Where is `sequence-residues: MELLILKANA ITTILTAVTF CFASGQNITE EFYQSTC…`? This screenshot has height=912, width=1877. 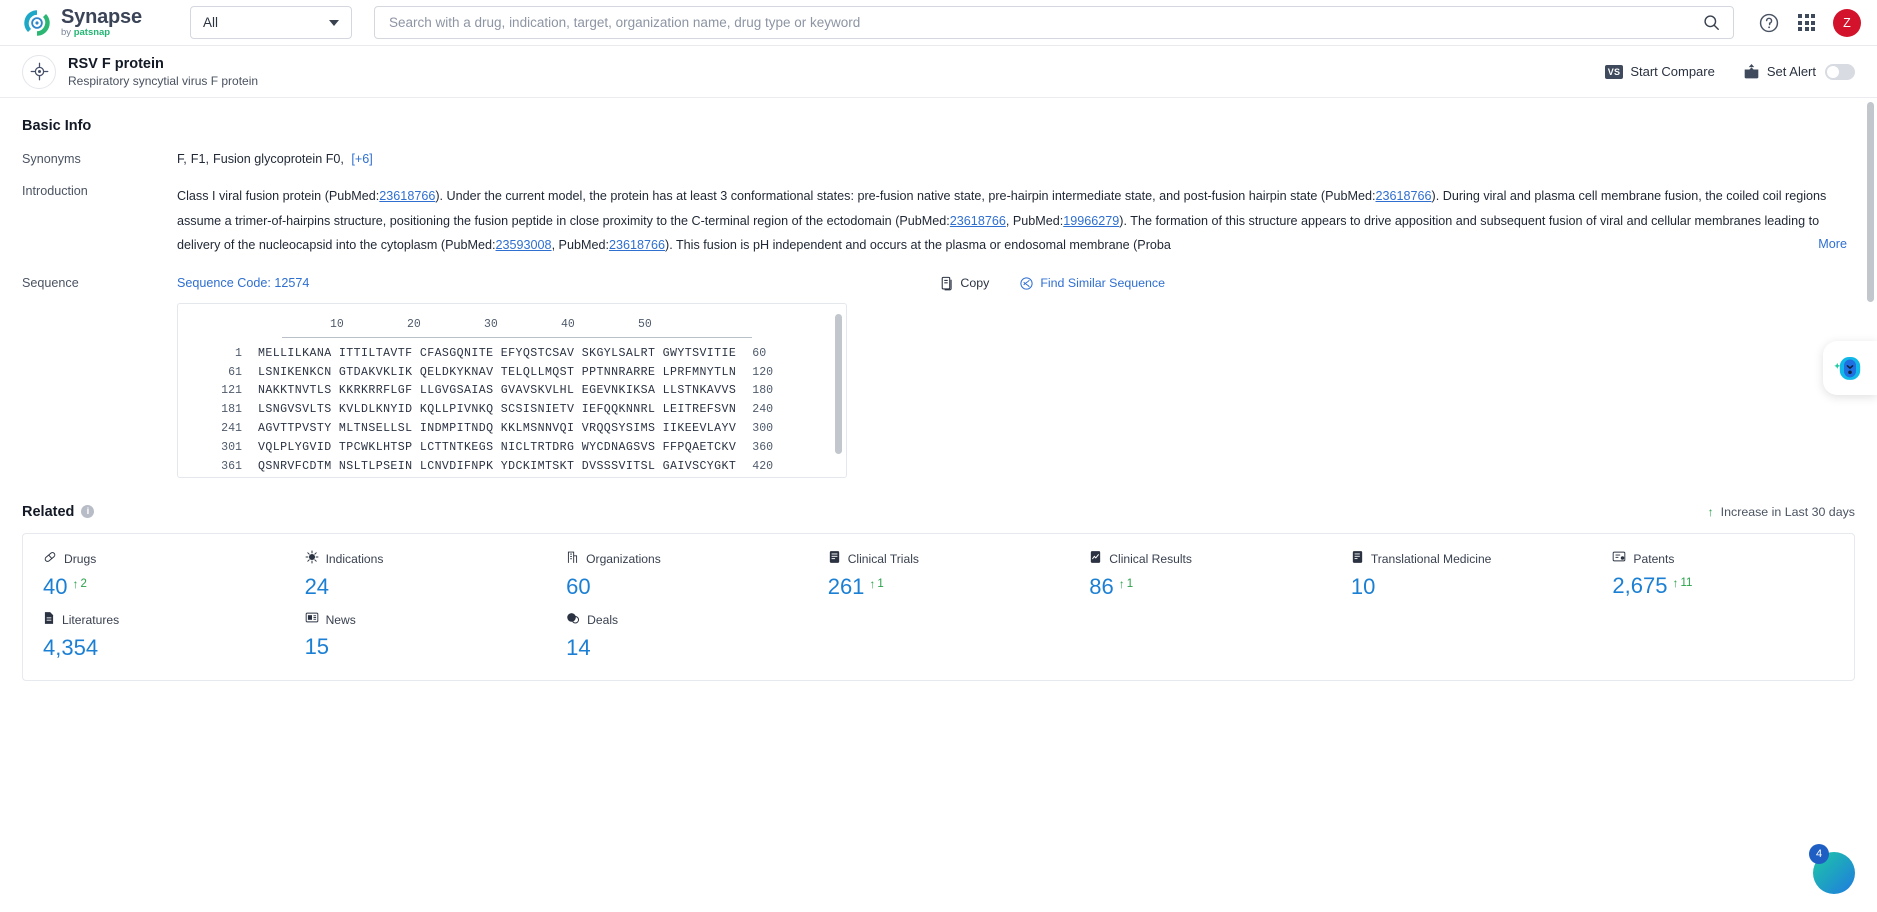
sequence-residues: MELLILKANA ITTILTAVTF CFASGQNITE EFYQSTC… is located at coordinates (497, 353).